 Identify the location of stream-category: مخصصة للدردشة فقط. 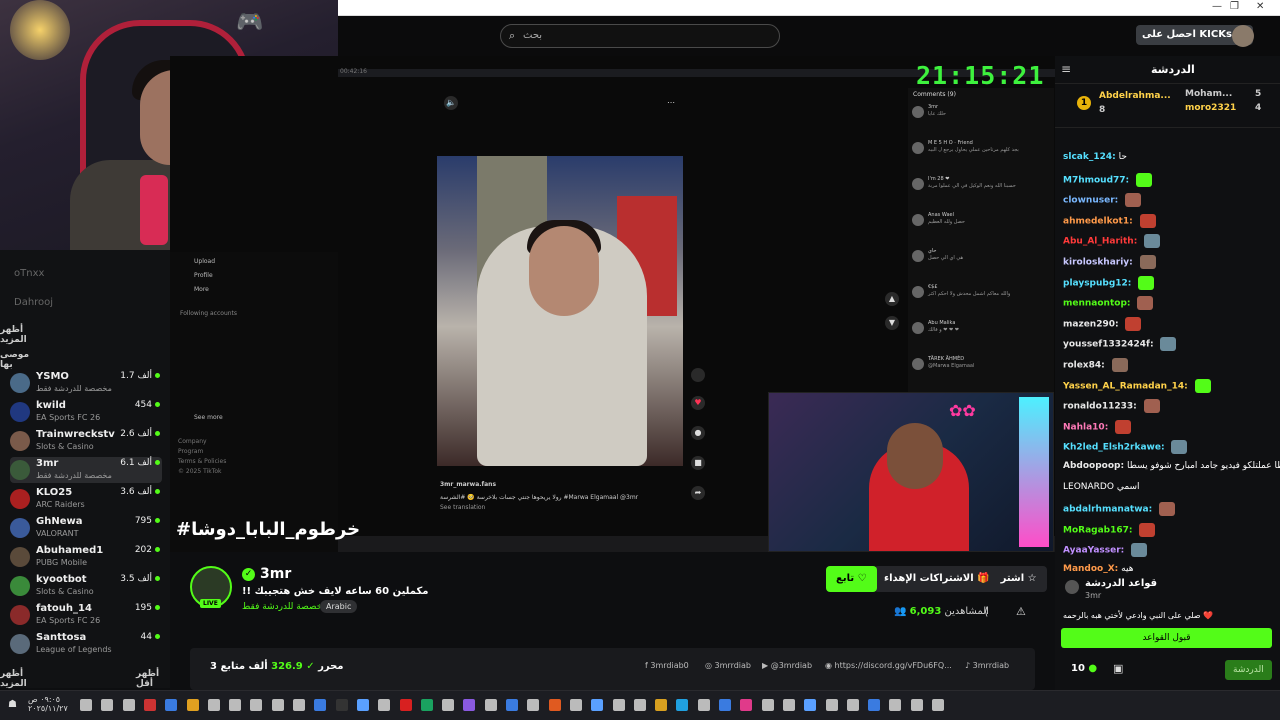
(284, 607).